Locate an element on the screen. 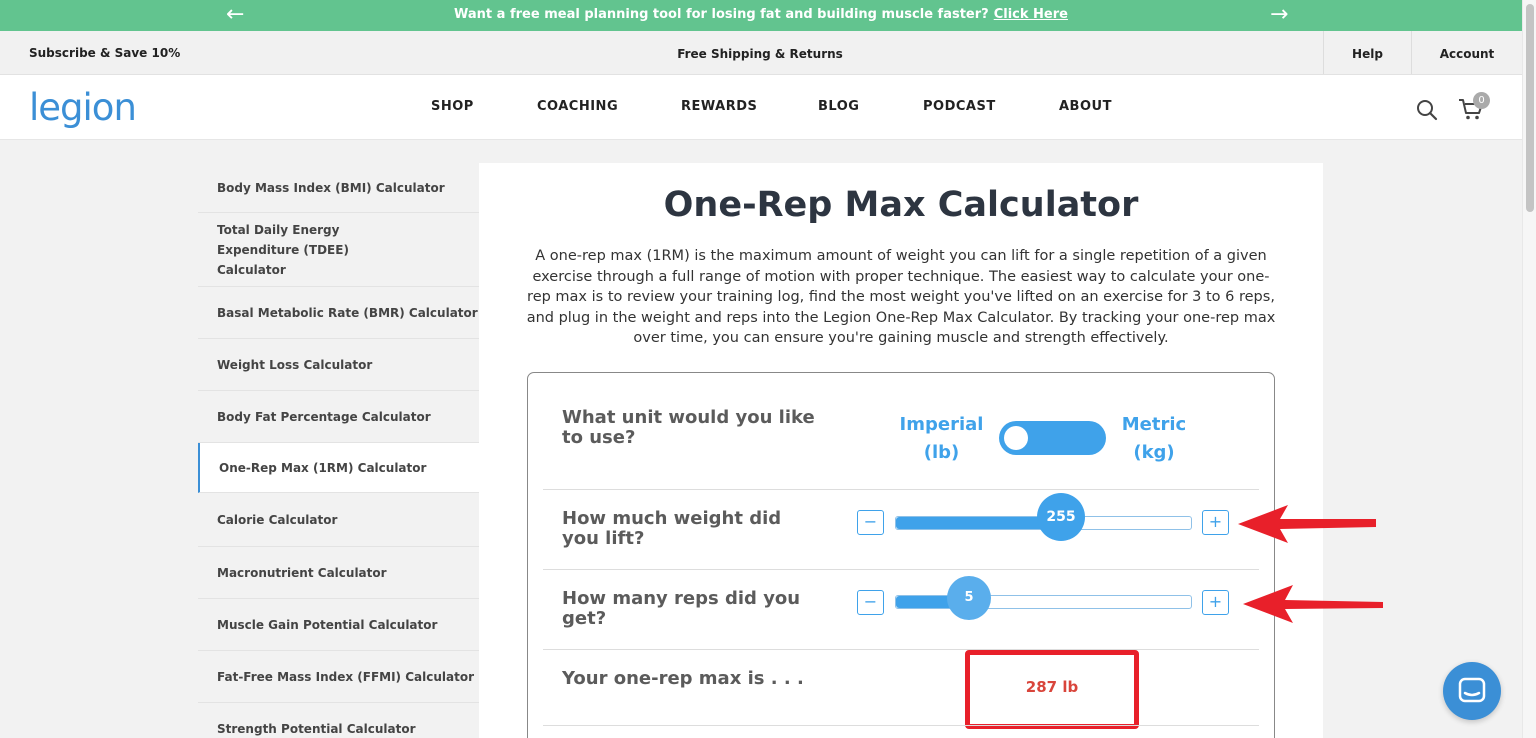 This screenshot has height=738, width=1536. sidebar-item-one-rep-max: One-Rep Max (1RM) Calculator is located at coordinates (338, 468).